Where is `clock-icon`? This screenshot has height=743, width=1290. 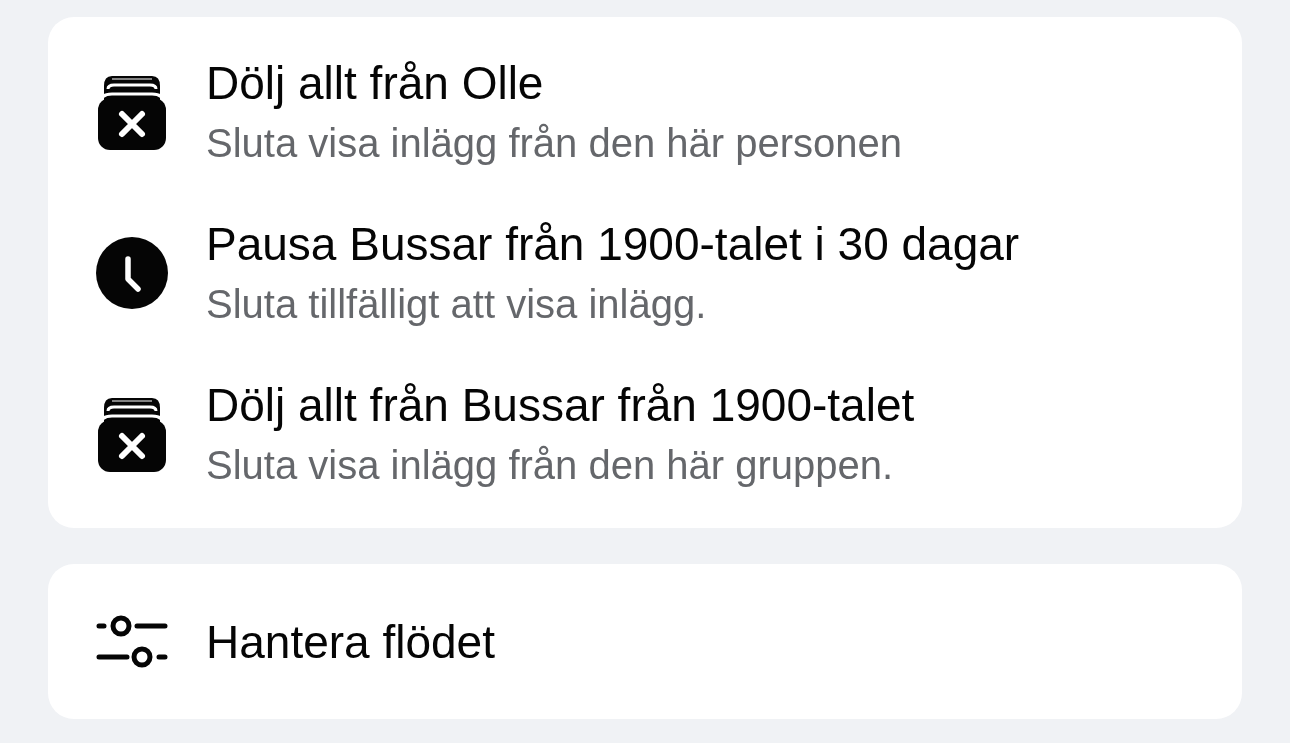 clock-icon is located at coordinates (132, 272).